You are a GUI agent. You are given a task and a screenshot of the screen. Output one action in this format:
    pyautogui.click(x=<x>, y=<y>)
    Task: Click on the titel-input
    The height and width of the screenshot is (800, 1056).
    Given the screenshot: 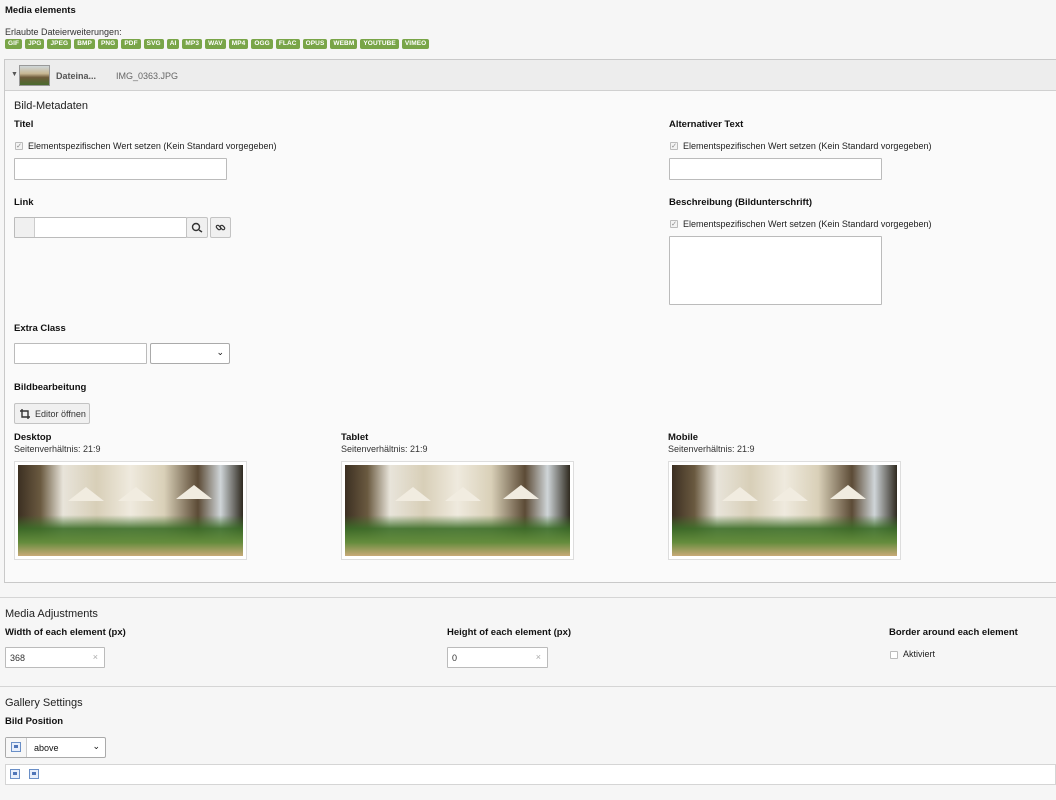 What is the action you would take?
    pyautogui.click(x=120, y=169)
    